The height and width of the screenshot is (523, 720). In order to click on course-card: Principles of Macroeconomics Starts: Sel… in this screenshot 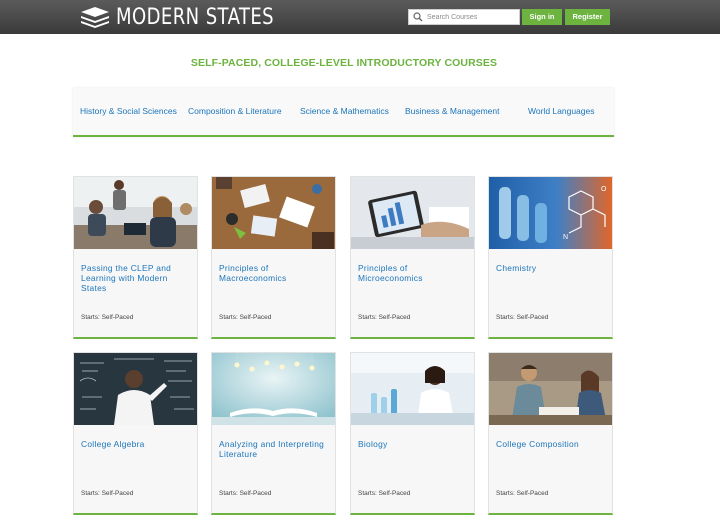, I will do `click(273, 257)`.